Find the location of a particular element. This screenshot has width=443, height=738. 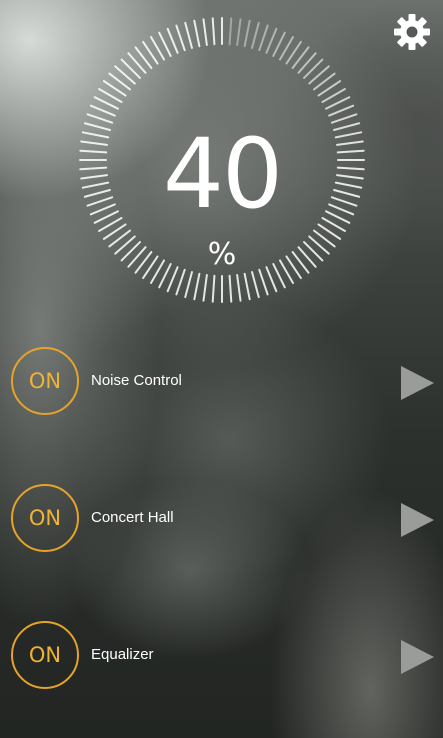

concert-hall-label: Concert Hall is located at coordinates (132, 517).